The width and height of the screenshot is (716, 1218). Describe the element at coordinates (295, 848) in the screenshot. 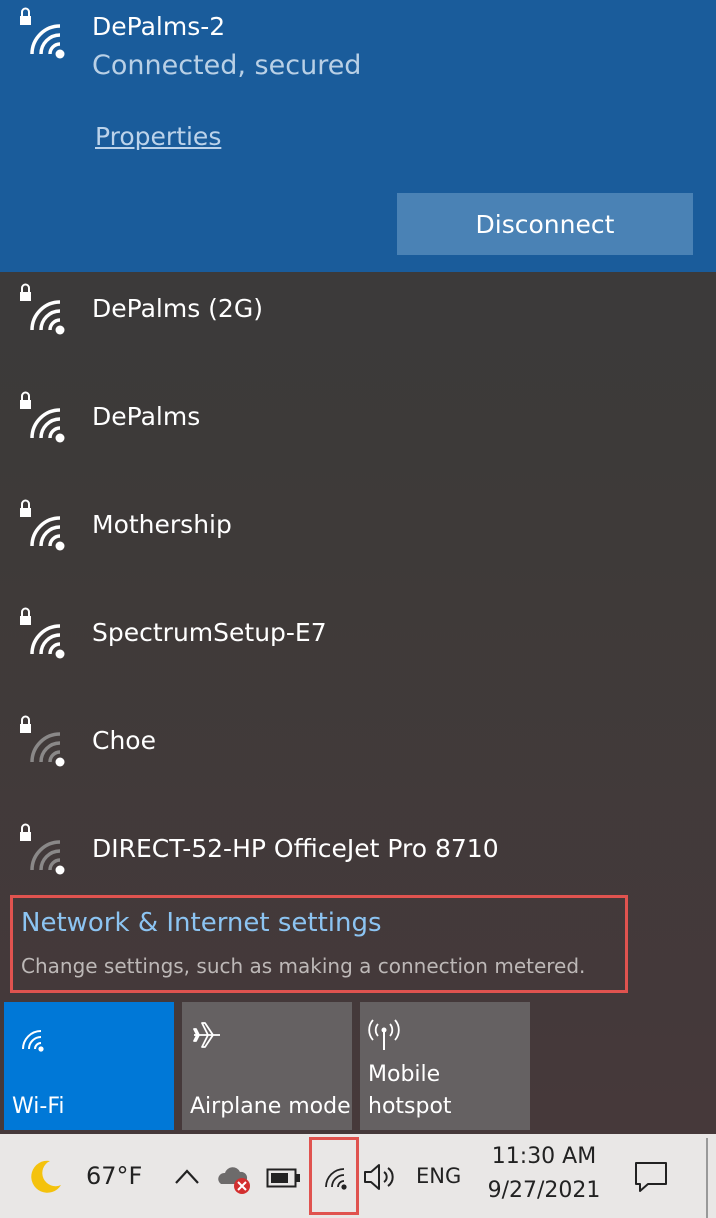

I see `network-name: DIRECT-52-HP OfficeJet Pro 8710` at that location.